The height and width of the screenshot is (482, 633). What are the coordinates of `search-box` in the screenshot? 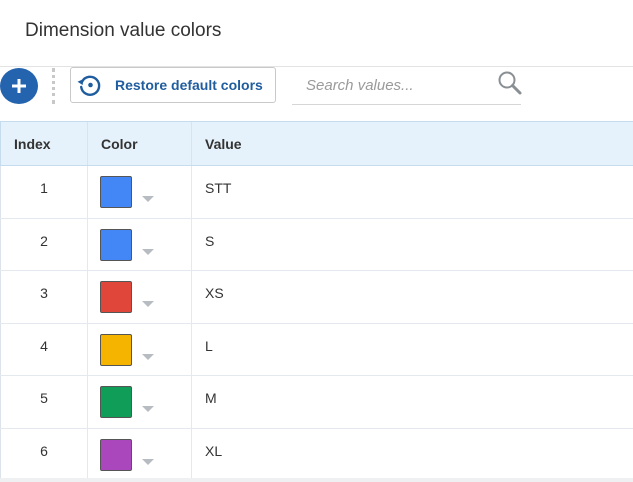 It's located at (407, 86).